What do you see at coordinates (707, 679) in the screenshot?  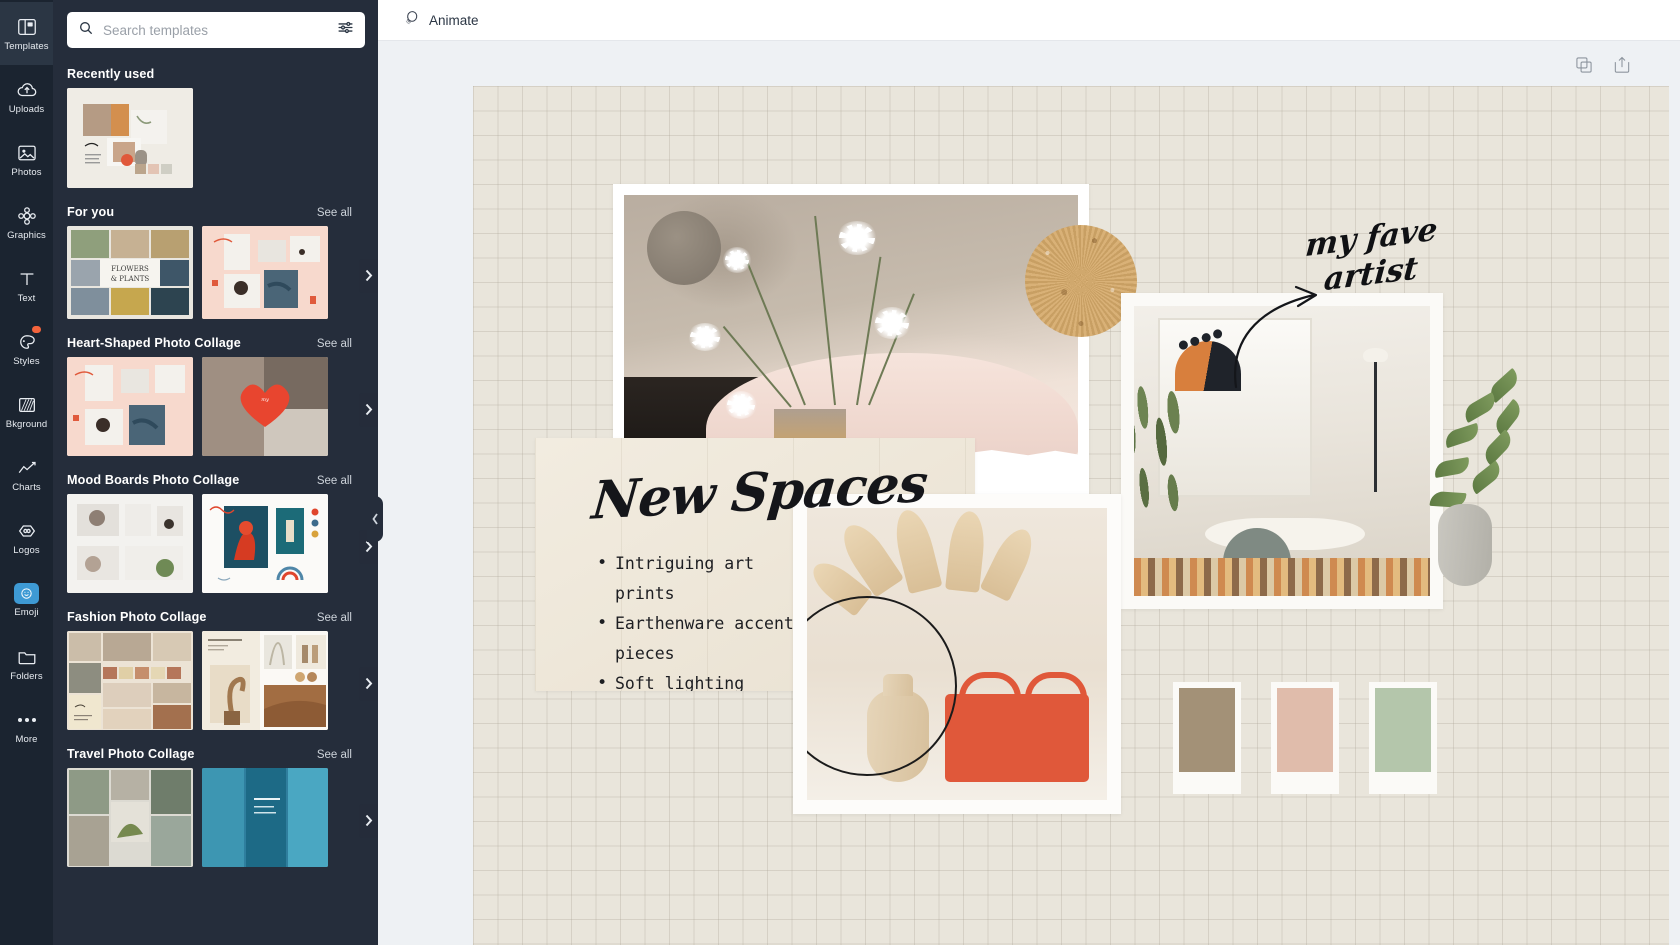 I see `bullet-item: Soft lighting` at bounding box center [707, 679].